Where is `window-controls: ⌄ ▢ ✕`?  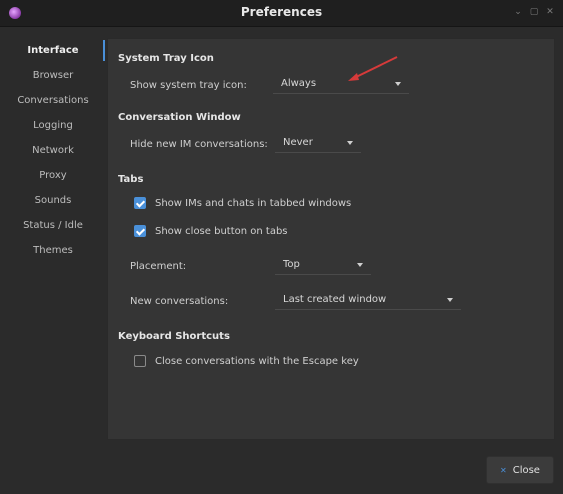
window-controls: ⌄ ▢ ✕ is located at coordinates (534, 12).